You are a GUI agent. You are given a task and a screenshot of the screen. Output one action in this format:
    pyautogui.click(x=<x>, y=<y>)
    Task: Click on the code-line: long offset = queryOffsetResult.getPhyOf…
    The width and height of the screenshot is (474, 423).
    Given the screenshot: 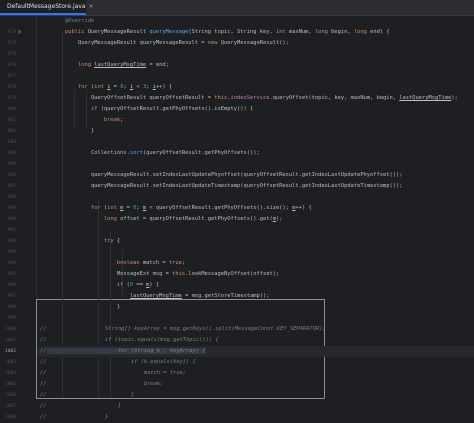 What is the action you would take?
    pyautogui.click(x=263, y=219)
    